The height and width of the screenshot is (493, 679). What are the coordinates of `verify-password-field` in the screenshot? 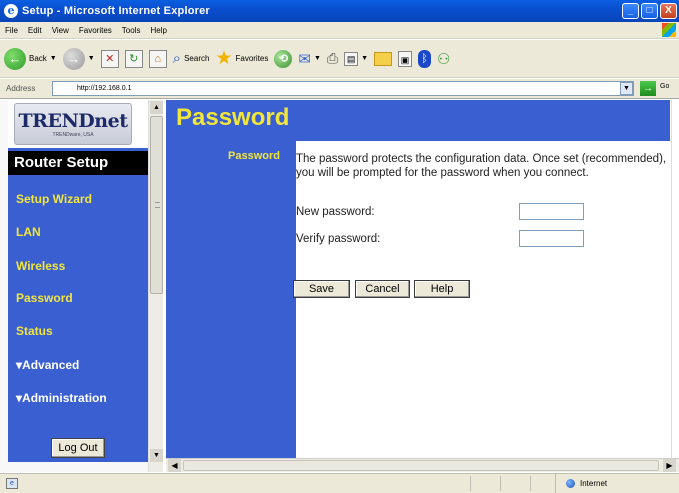 It's located at (551, 238).